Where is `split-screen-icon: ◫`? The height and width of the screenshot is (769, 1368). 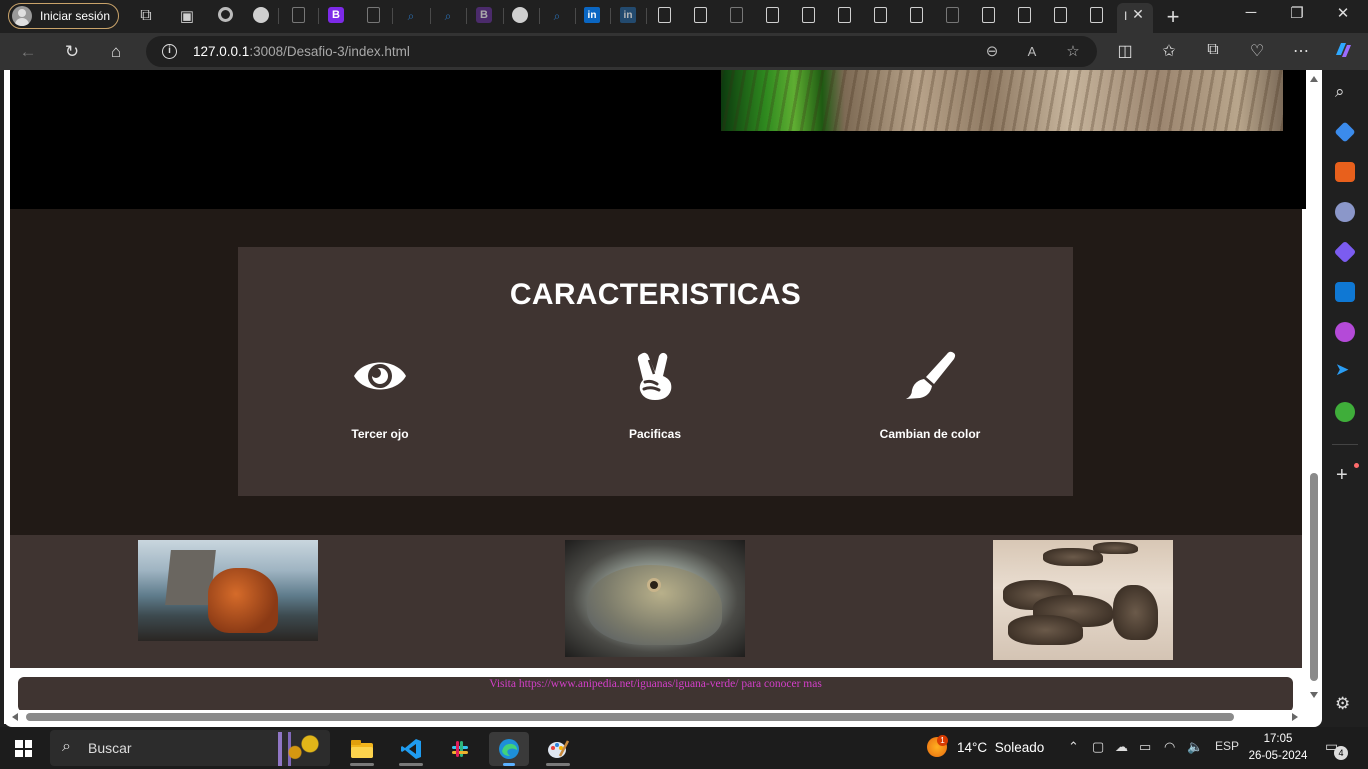
split-screen-icon: ◫ is located at coordinates (1125, 51).